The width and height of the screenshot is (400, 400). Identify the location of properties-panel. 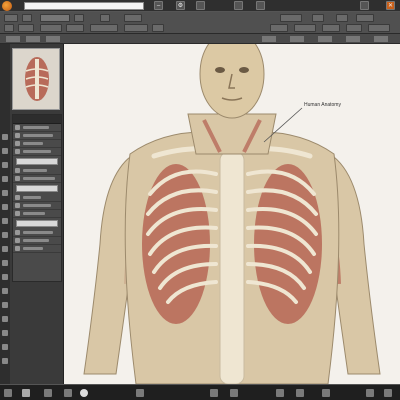
(37, 198).